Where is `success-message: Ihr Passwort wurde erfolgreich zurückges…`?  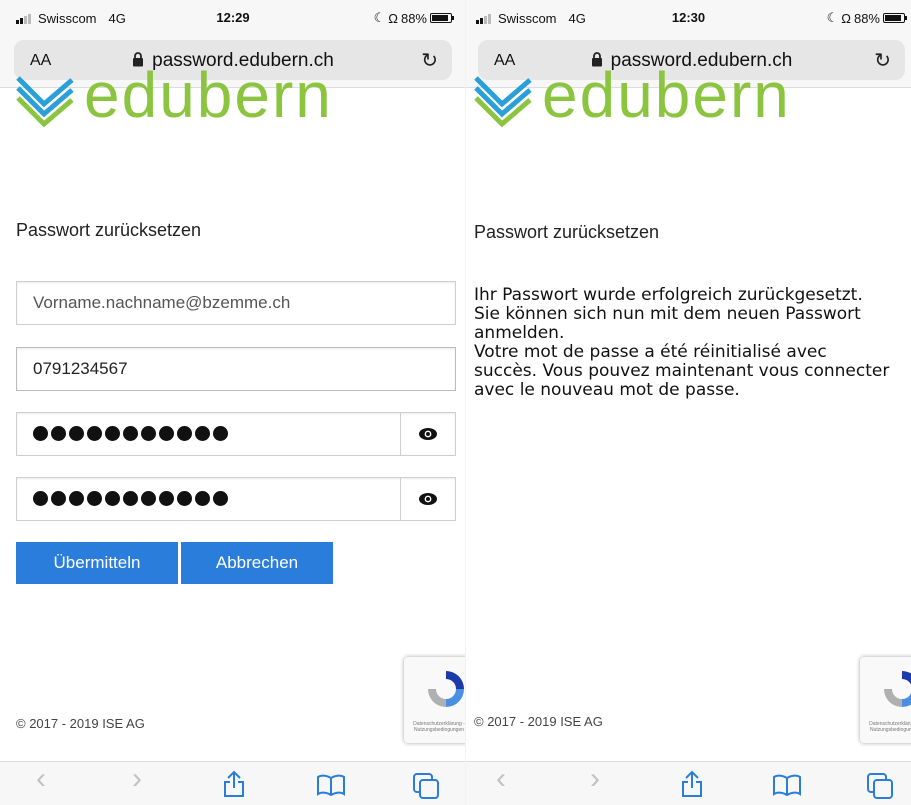 success-message: Ihr Passwort wurde erfolgreich zurückges… is located at coordinates (684, 343).